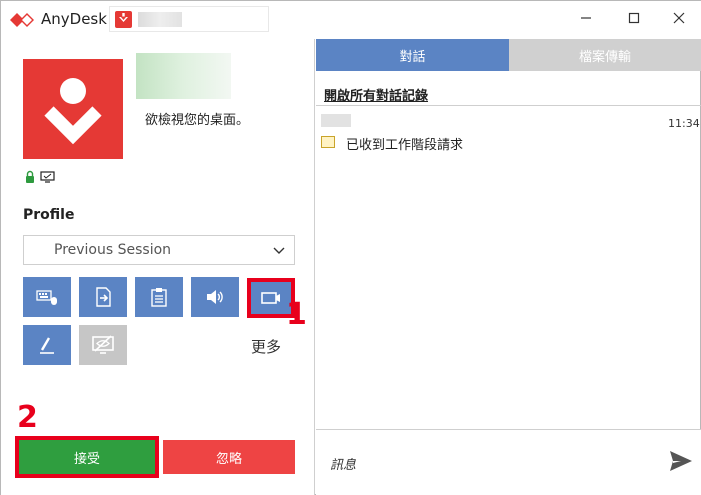 This screenshot has height=495, width=701. I want to click on clipboard-icon, so click(159, 297).